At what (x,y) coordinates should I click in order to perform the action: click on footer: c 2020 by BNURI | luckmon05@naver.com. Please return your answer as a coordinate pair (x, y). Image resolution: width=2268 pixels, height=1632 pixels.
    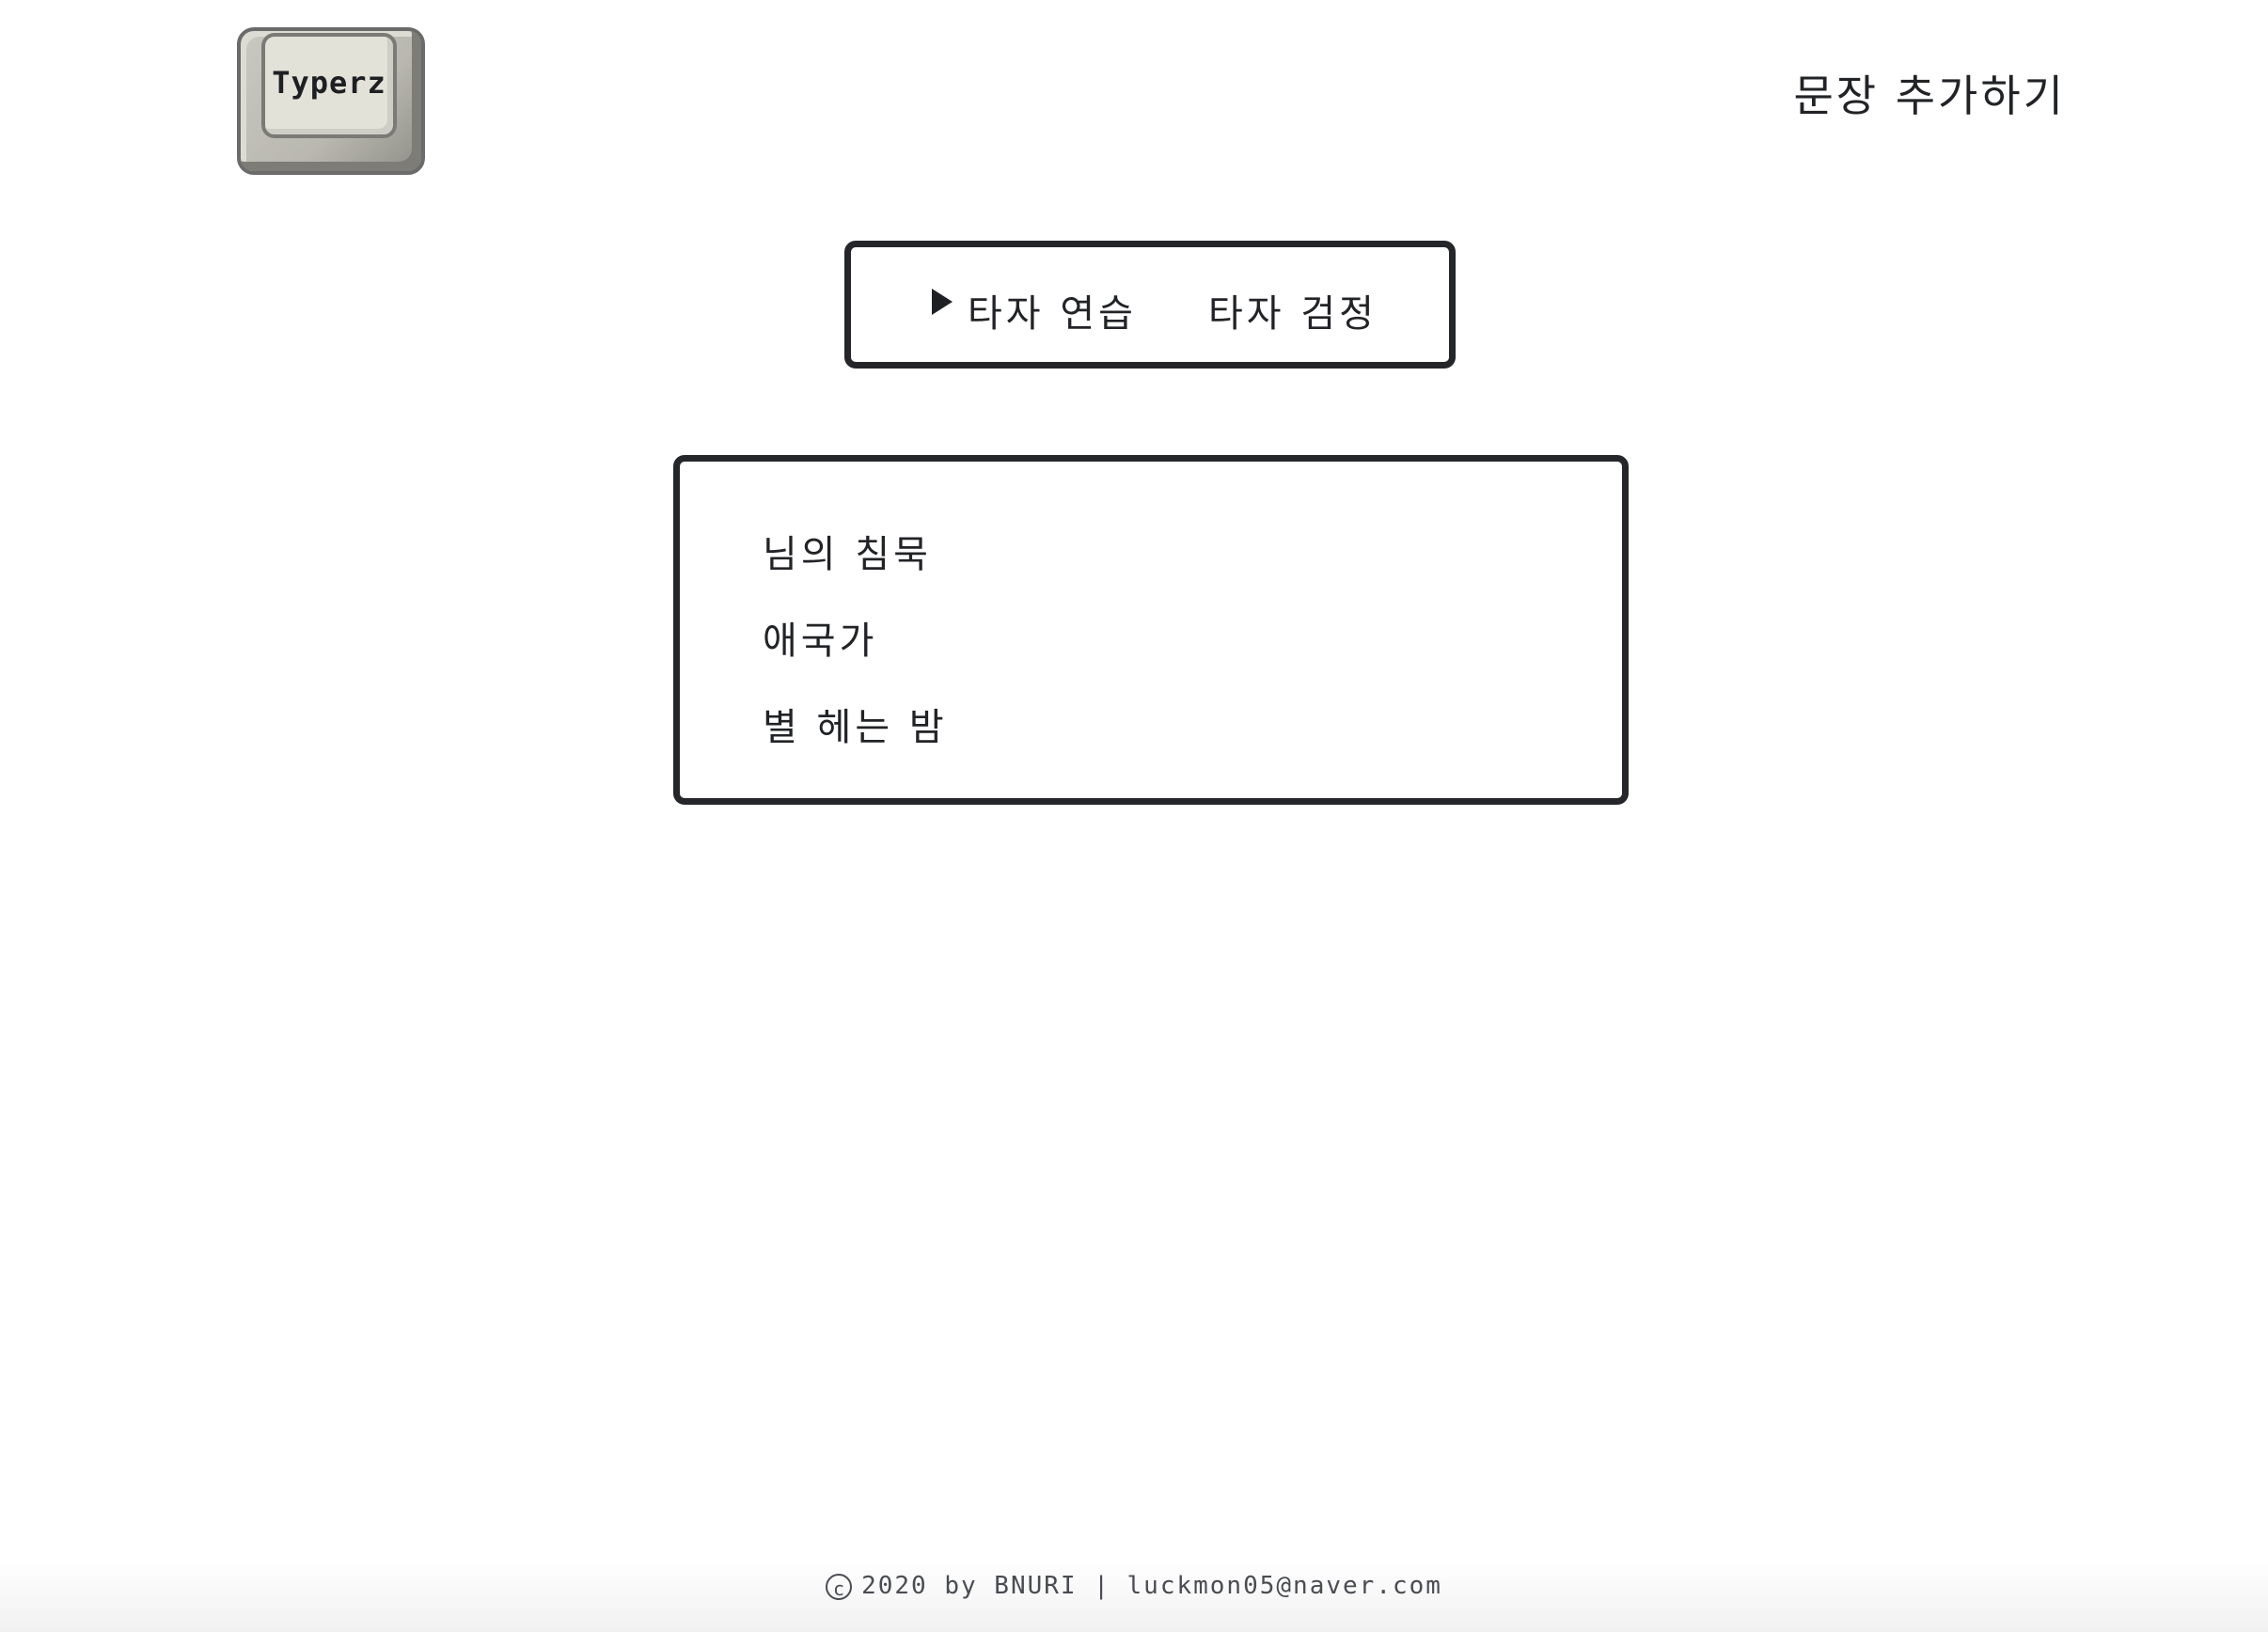
    Looking at the image, I should click on (1134, 1594).